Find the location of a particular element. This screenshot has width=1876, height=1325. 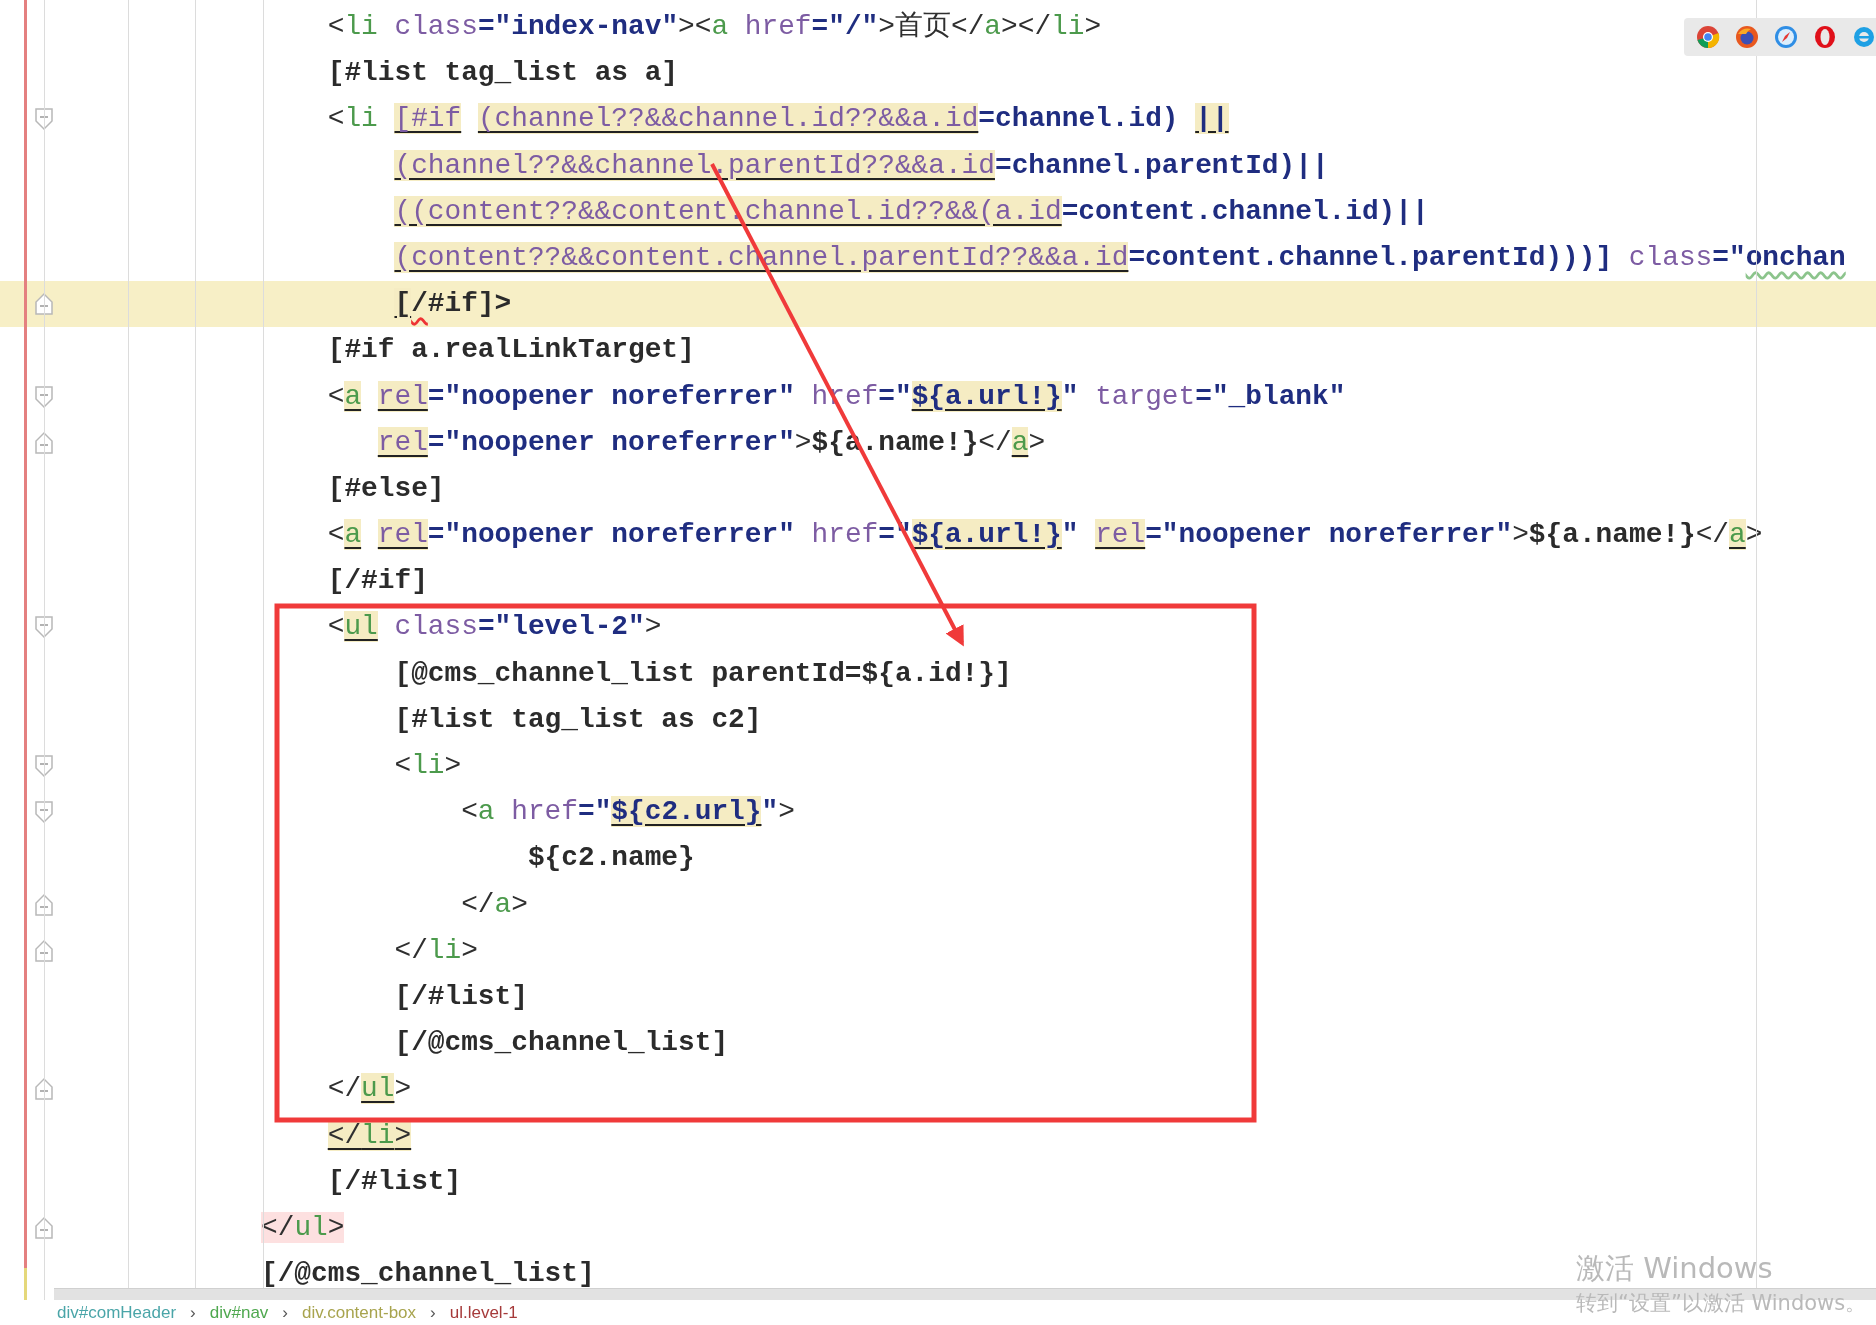

code-line: [@cms_channel_list parentId=${a.id!}] is located at coordinates (703, 673).